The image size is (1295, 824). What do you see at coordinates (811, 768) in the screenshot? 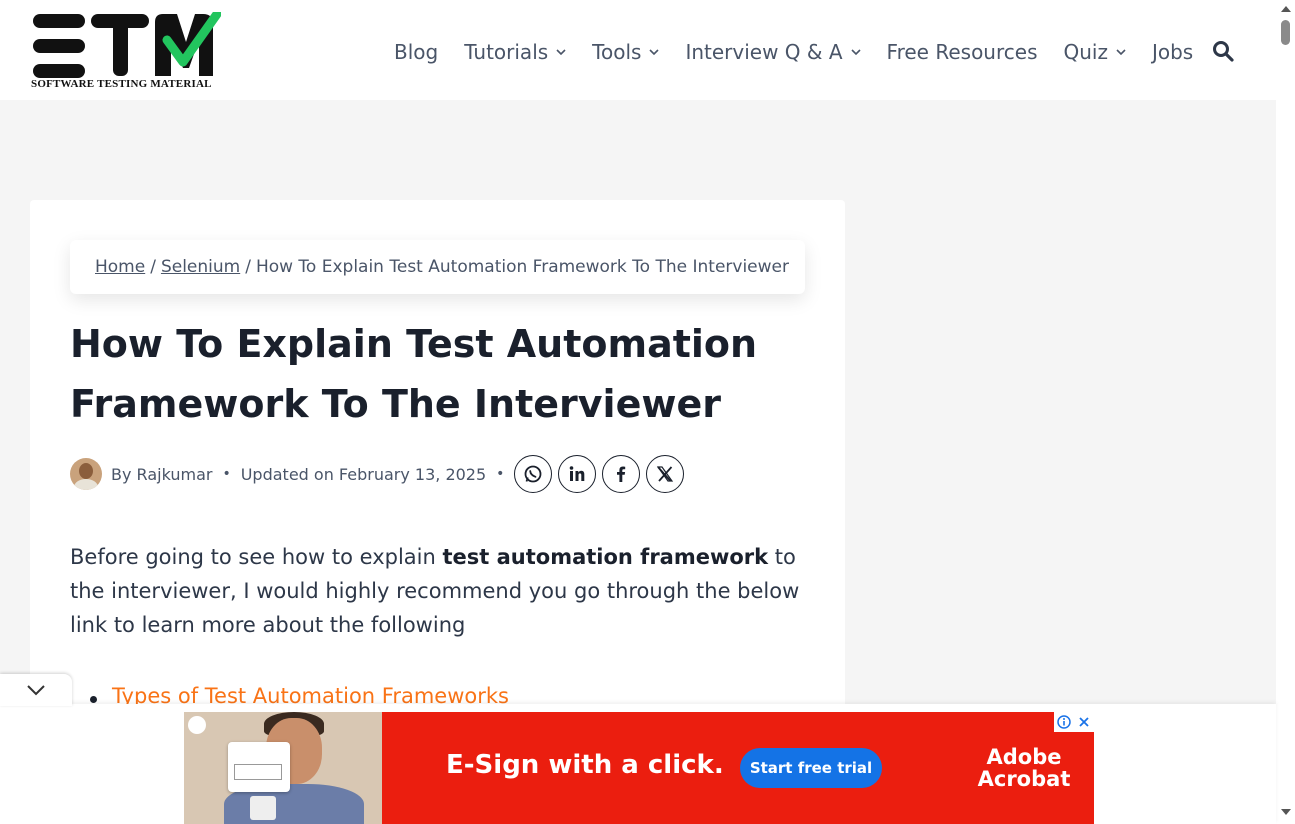
I see `ad-cta-button: Start free trial` at bounding box center [811, 768].